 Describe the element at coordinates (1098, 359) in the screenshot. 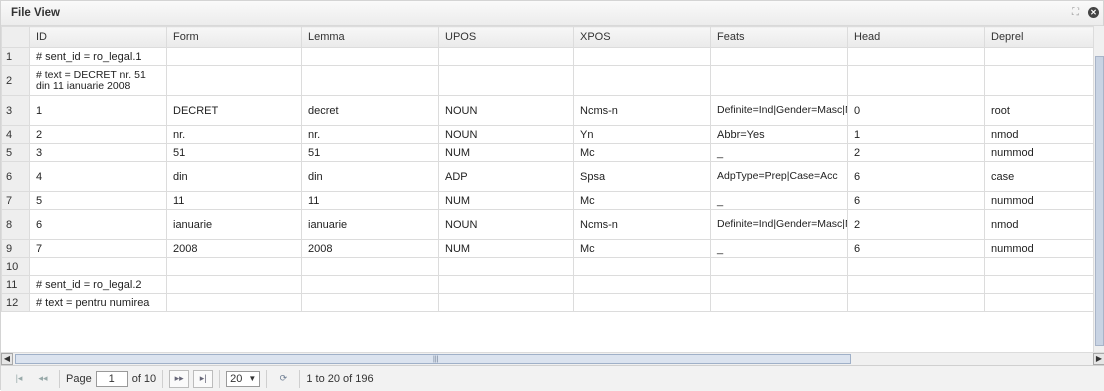

I see `scroll-right-icon: ▶` at that location.